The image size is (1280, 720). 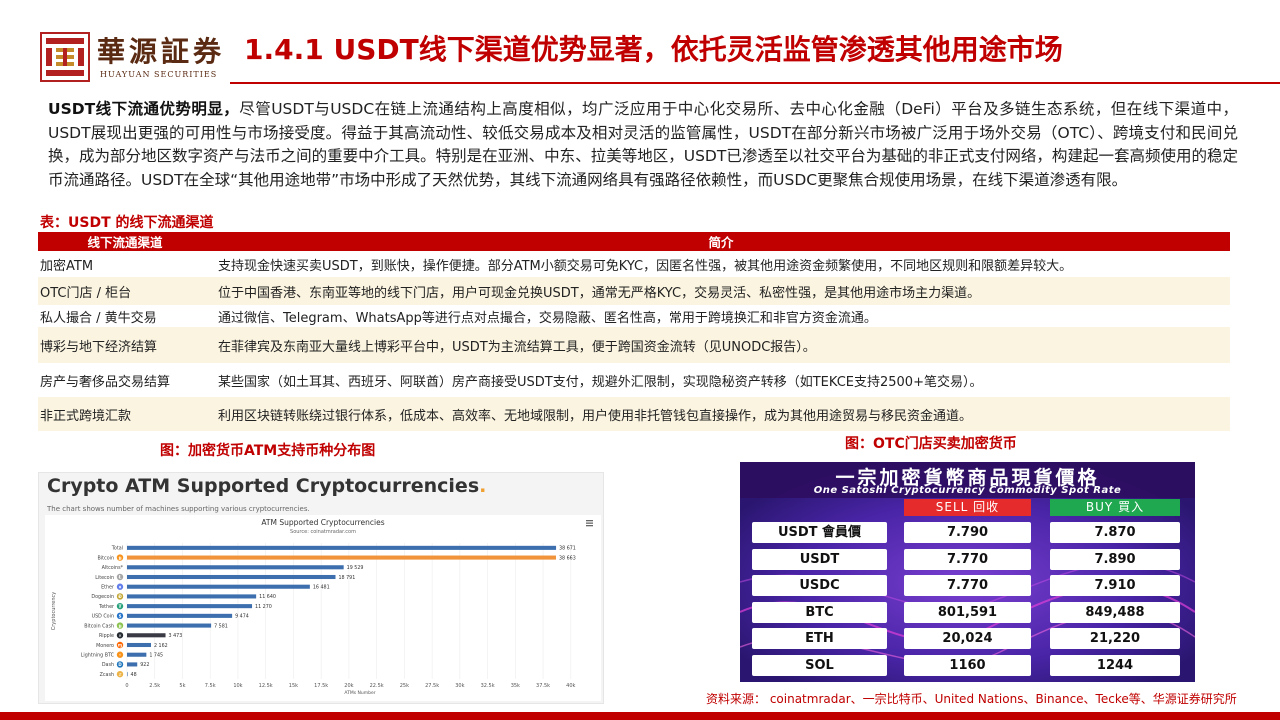 What do you see at coordinates (119, 674) in the screenshot?
I see `coin-icon-glyph: ℤ` at bounding box center [119, 674].